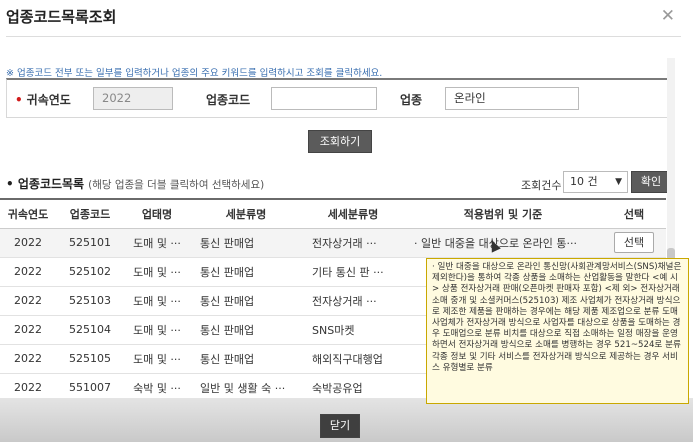 The image size is (693, 442). What do you see at coordinates (90, 213) in the screenshot?
I see `col-header-code: 업종코드` at bounding box center [90, 213].